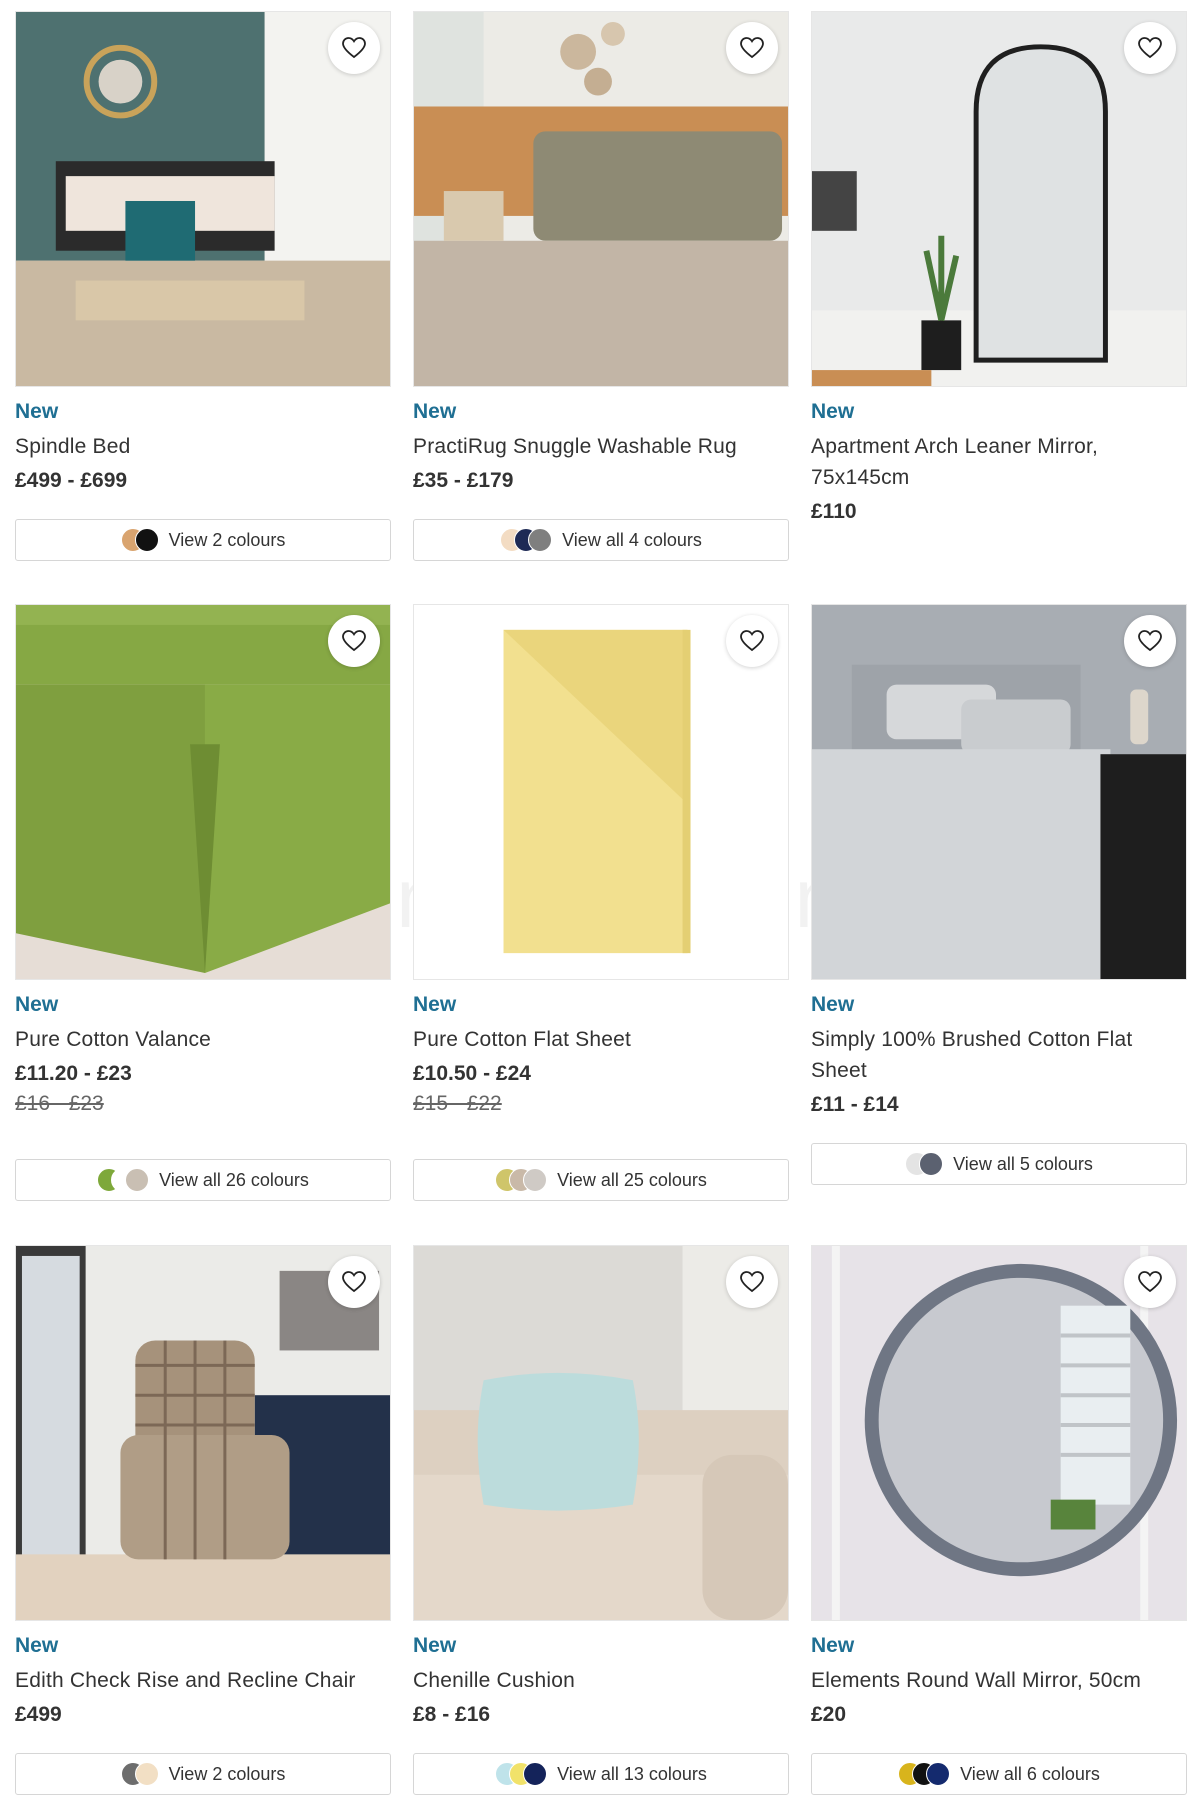  Describe the element at coordinates (73, 1073) in the screenshot. I see `product-price: £11.20 - £23` at that location.